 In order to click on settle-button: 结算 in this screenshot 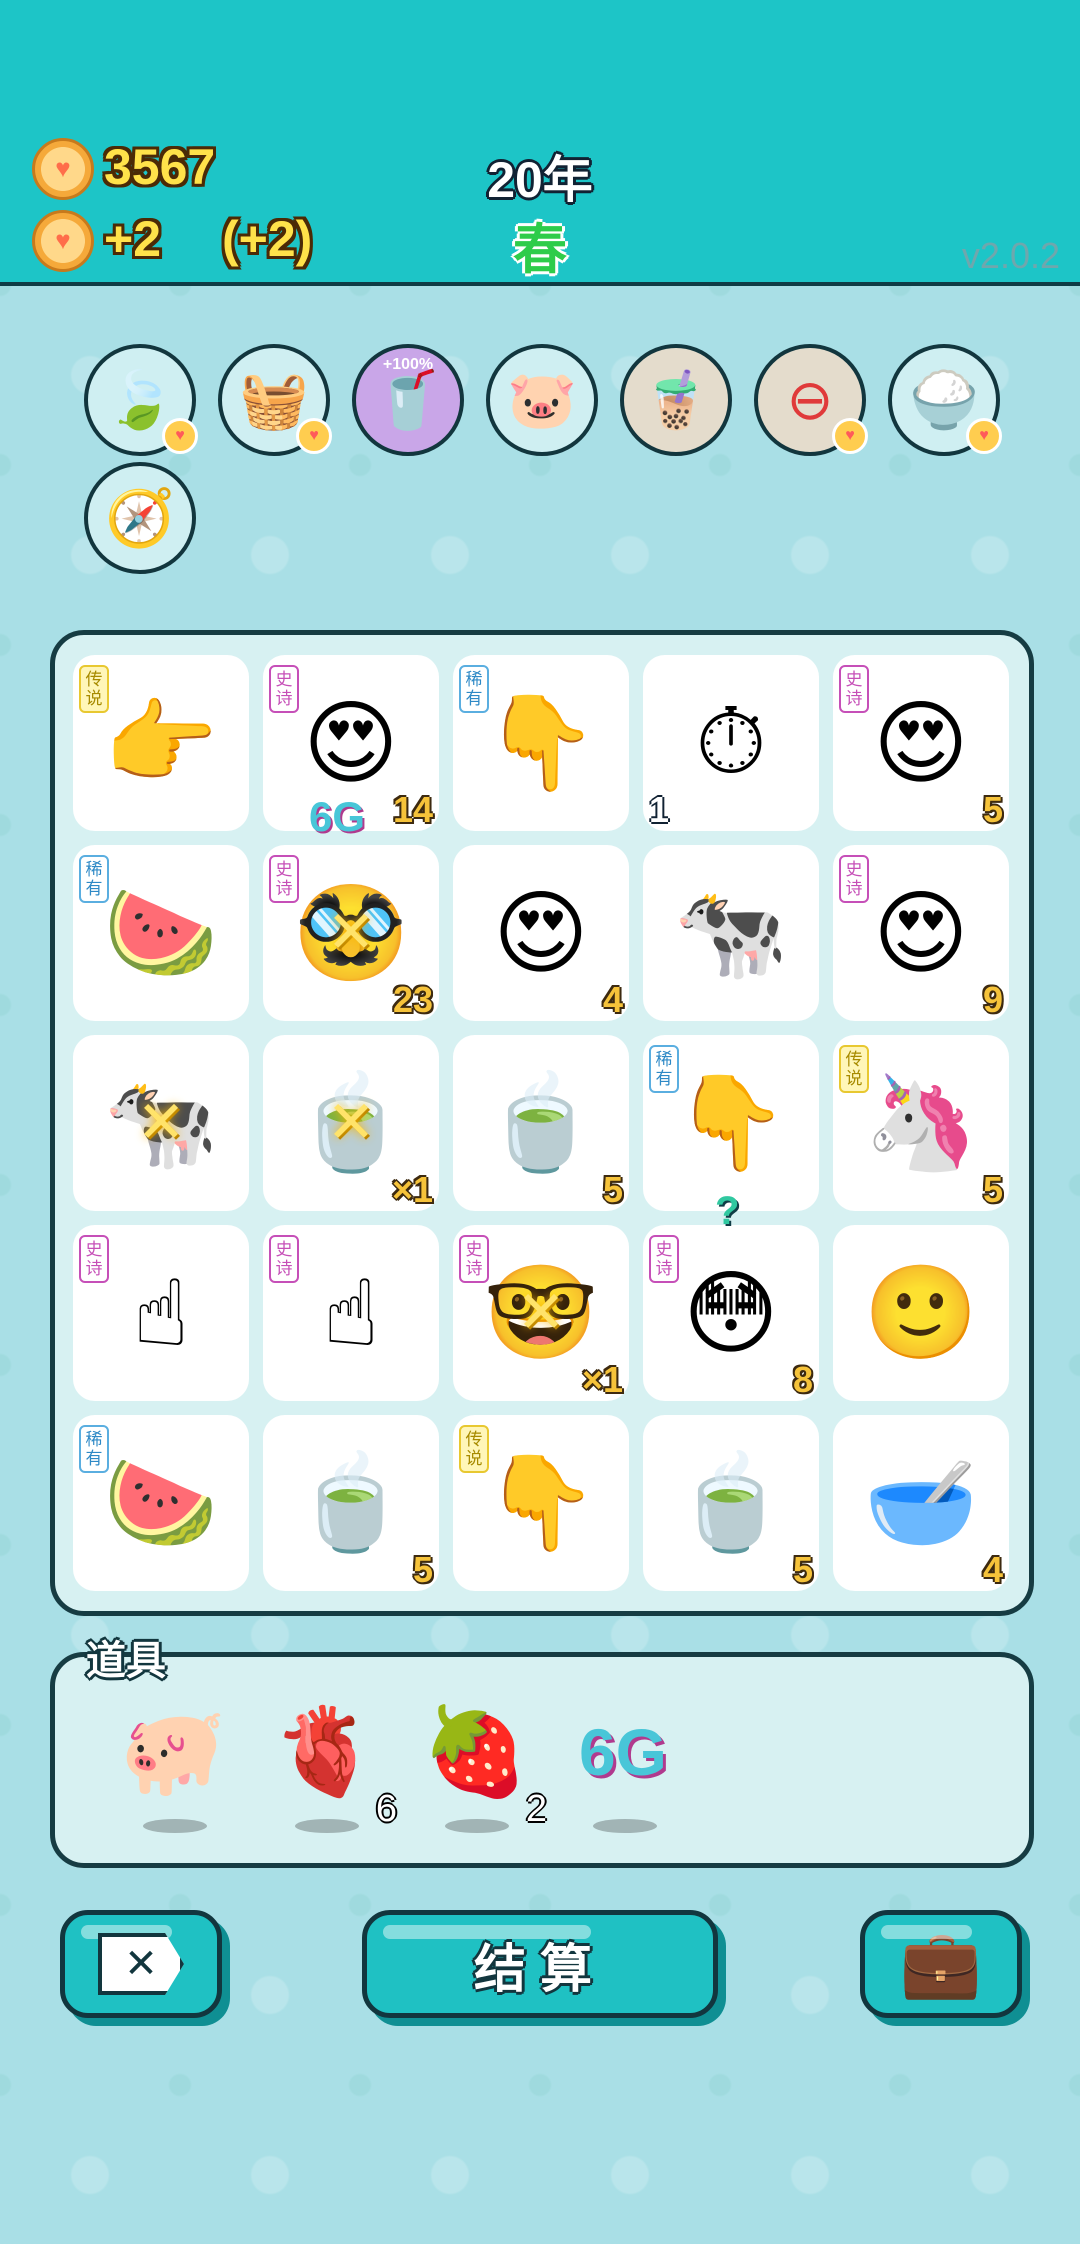, I will do `click(540, 1964)`.